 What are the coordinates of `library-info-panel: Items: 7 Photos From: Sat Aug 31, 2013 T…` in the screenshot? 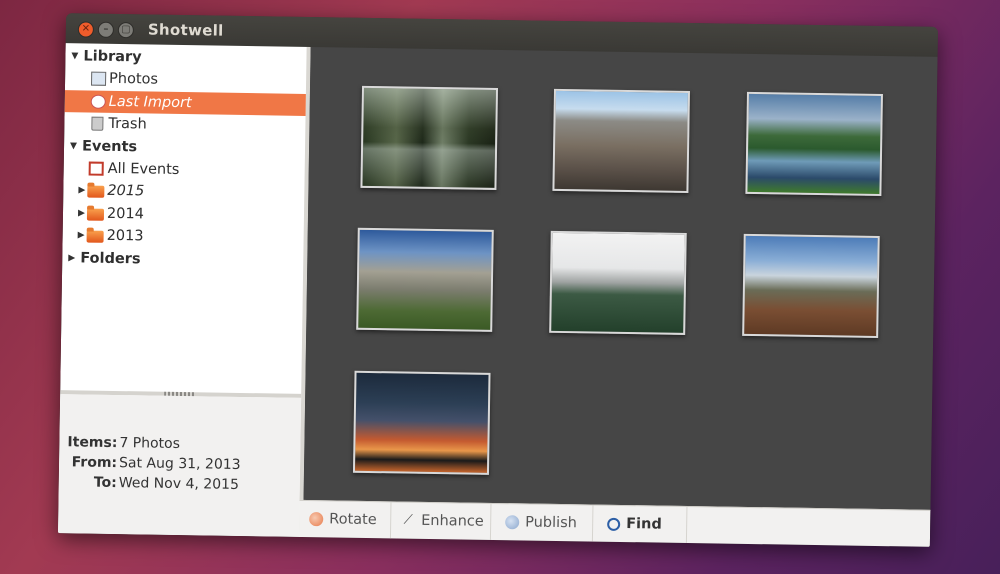 It's located at (179, 465).